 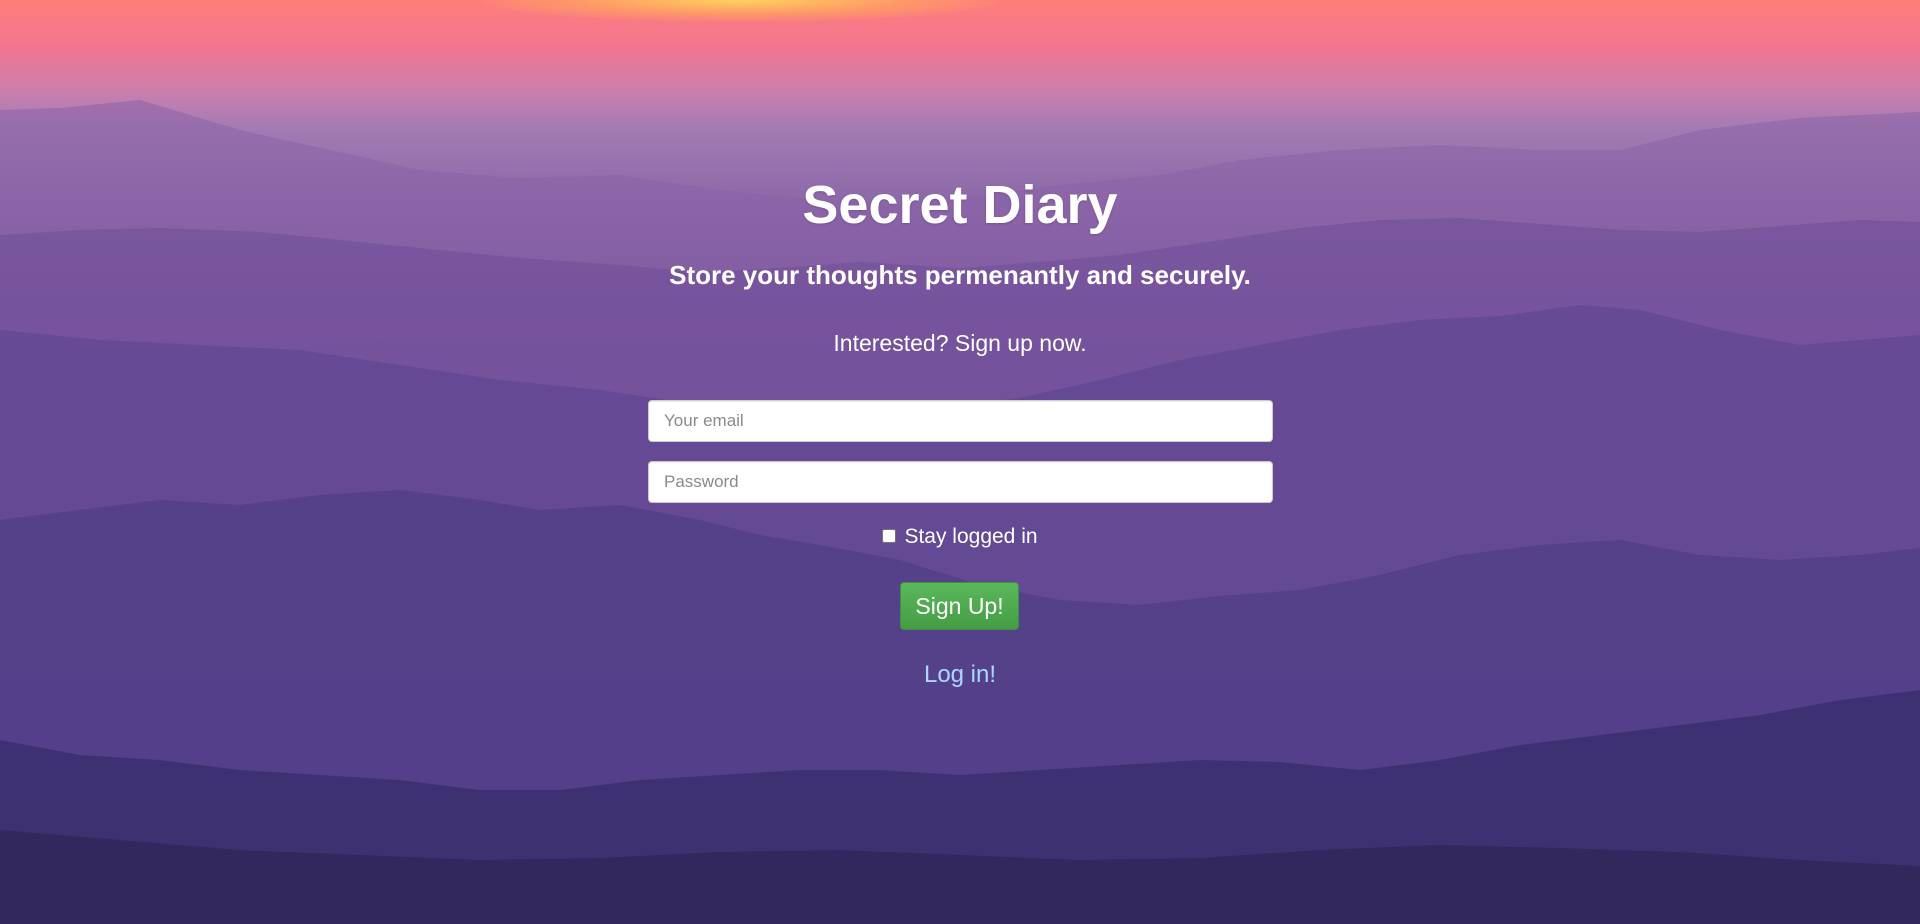 I want to click on page-title: Secret Diary, so click(x=960, y=205).